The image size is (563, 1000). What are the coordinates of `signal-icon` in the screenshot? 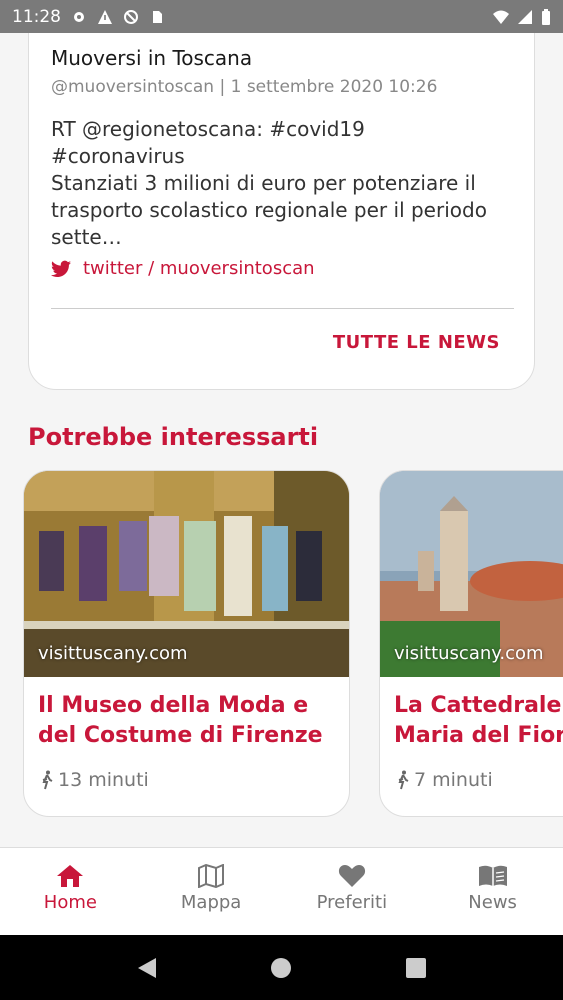 It's located at (525, 16).